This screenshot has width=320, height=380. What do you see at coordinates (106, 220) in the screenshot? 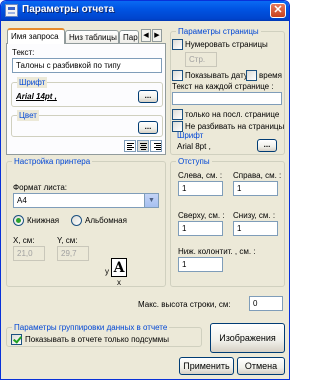
I see `landscape-label: Альбомная` at bounding box center [106, 220].